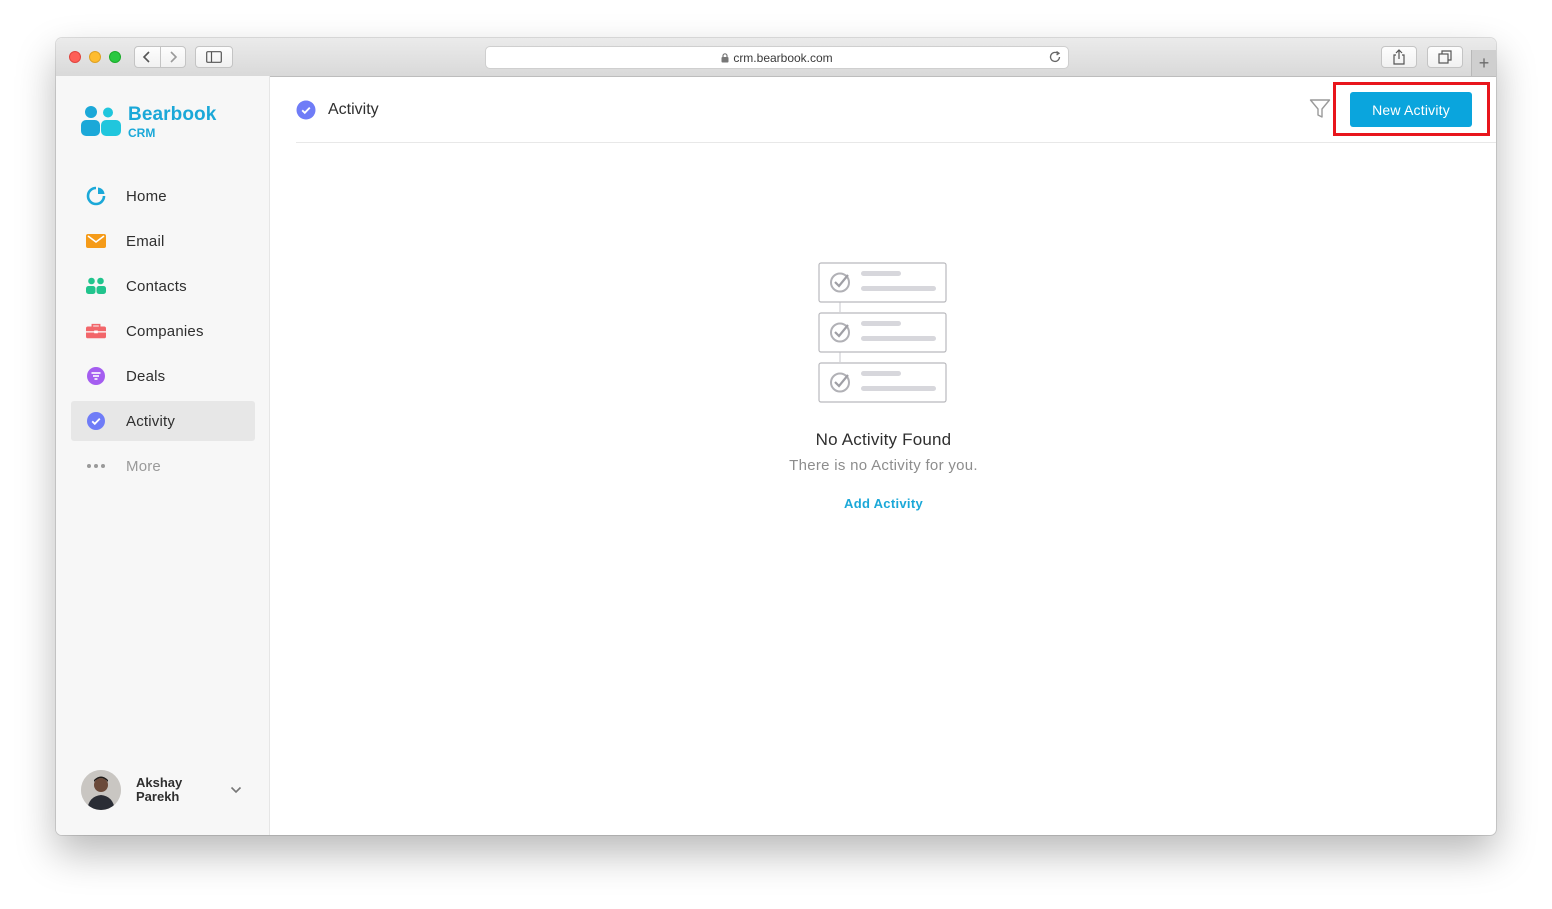 This screenshot has height=909, width=1552. Describe the element at coordinates (1055, 57) in the screenshot. I see `reload-icon` at that location.